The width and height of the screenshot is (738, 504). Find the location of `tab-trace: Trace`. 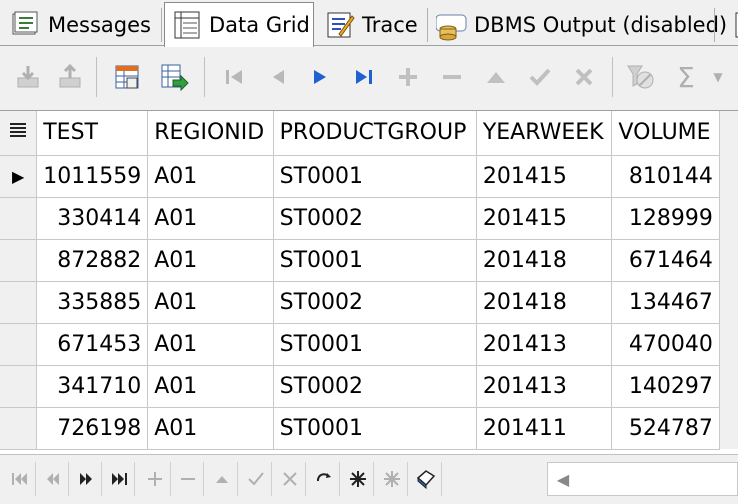

tab-trace: Trace is located at coordinates (368, 25).